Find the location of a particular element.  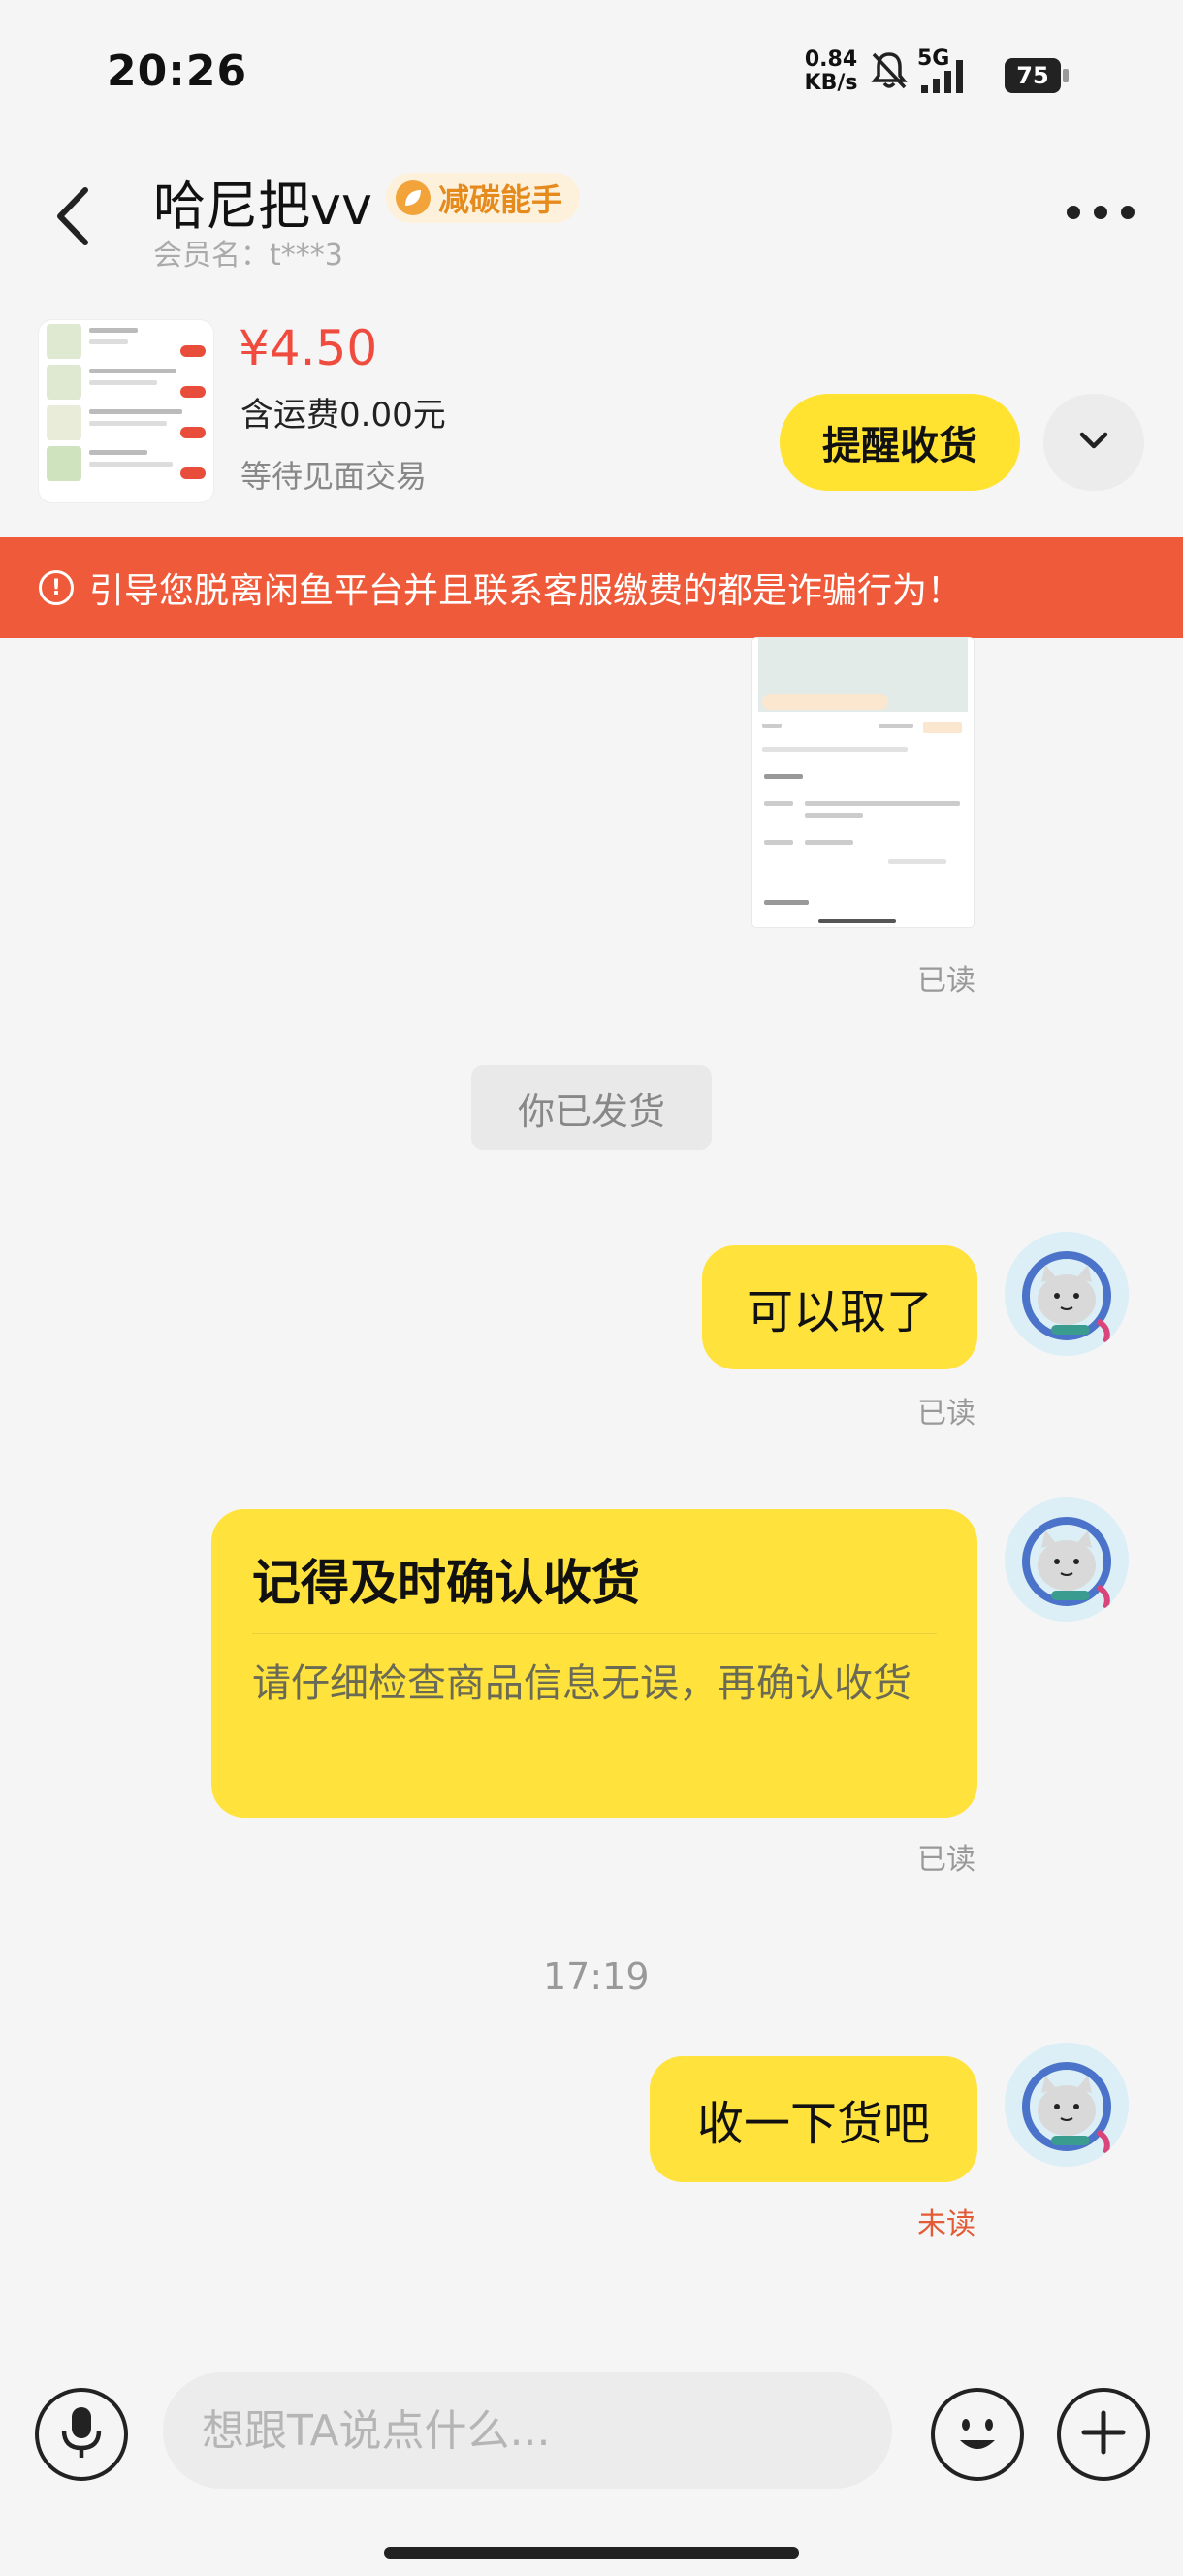

add-button is located at coordinates (1103, 2434).